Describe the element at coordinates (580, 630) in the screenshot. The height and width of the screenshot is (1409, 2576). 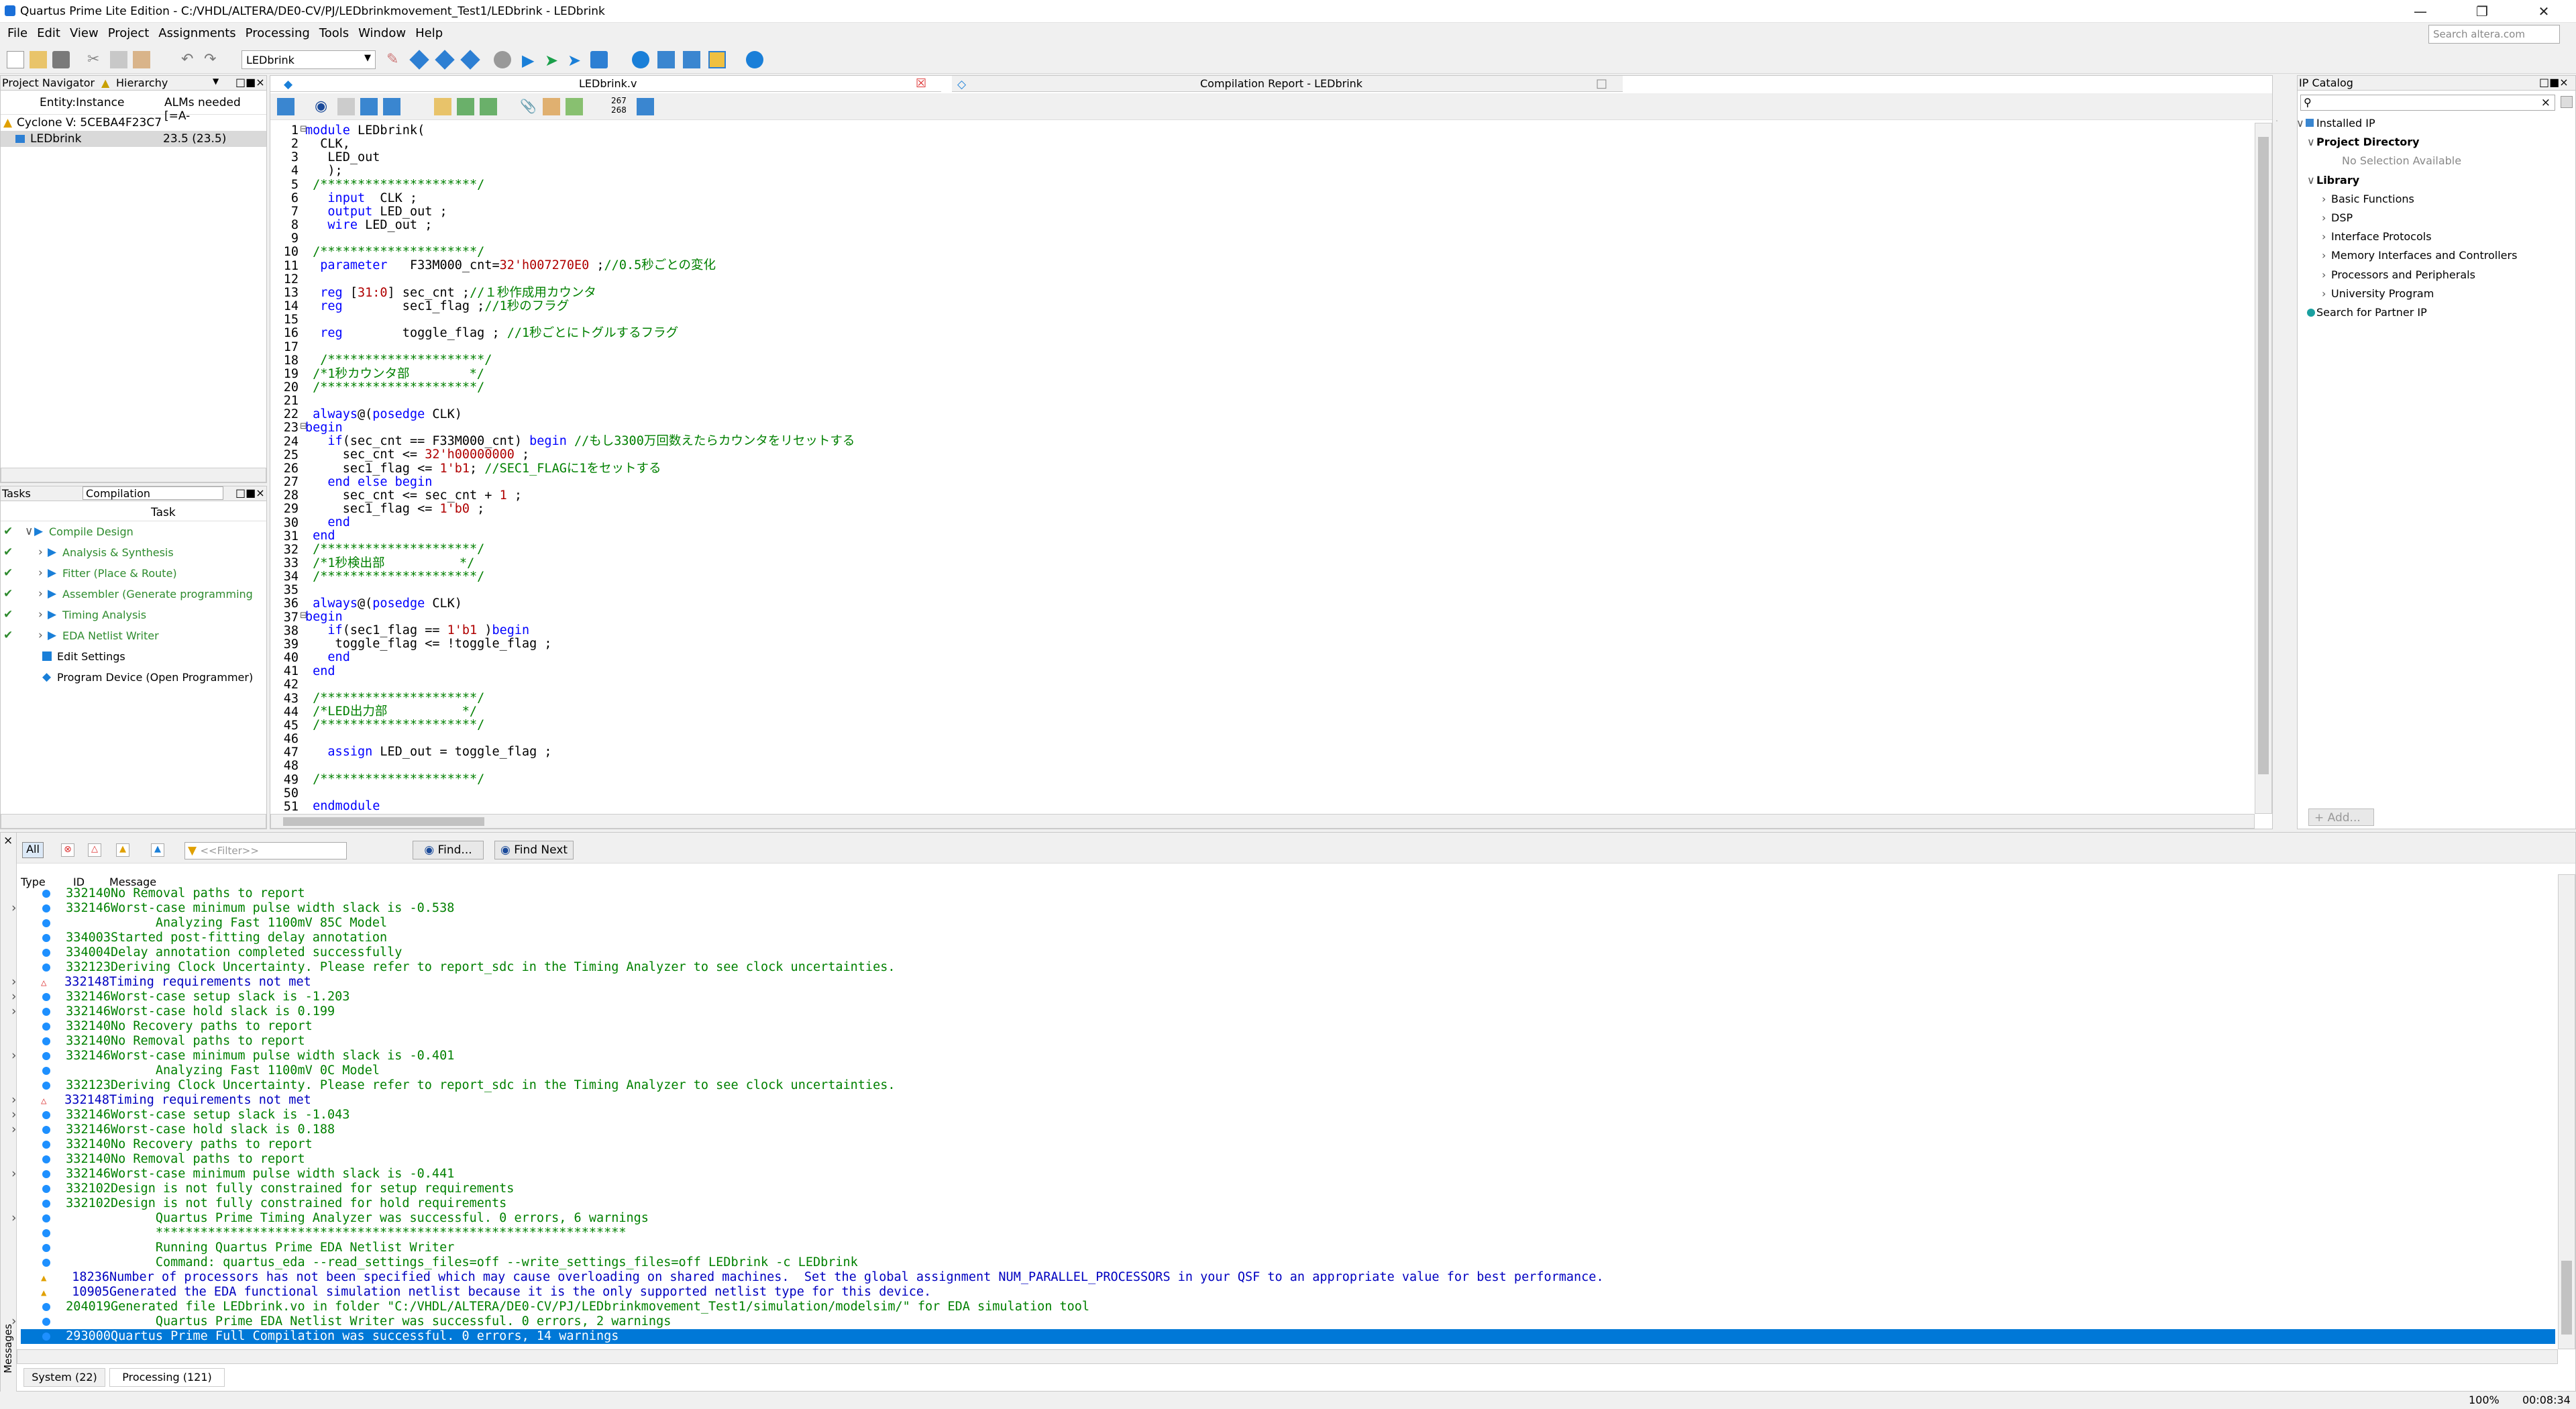
I see `code-line: if(sec1_flag == 1'b1 )begin` at that location.